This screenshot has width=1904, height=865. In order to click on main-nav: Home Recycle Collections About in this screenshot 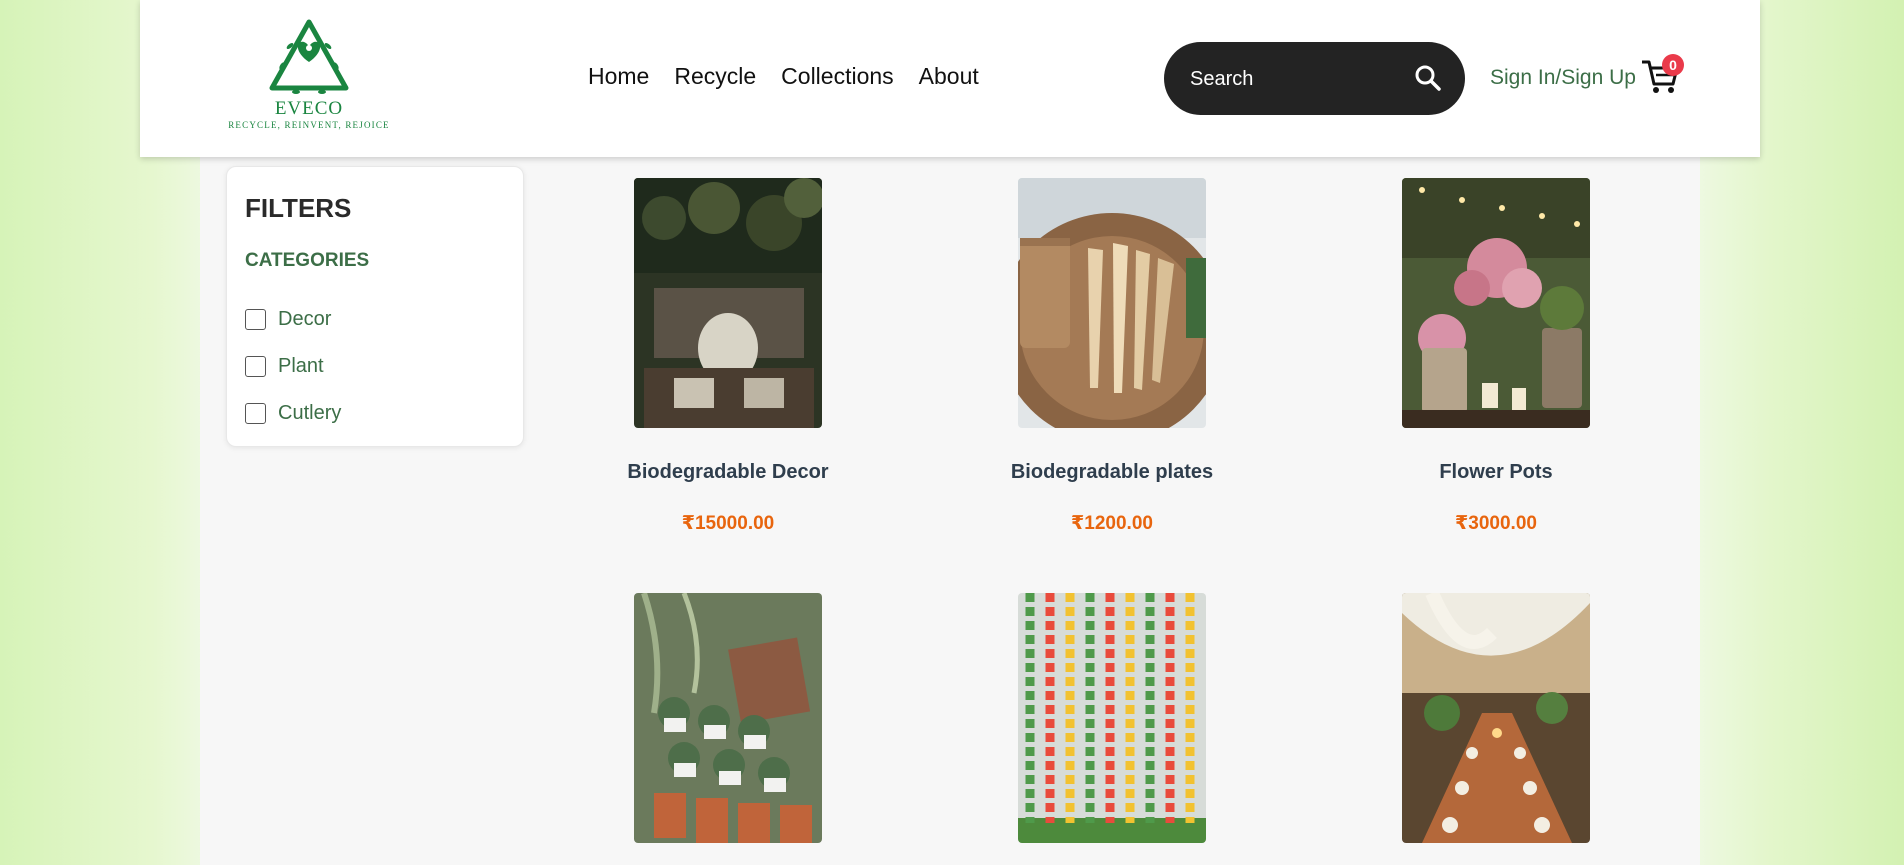, I will do `click(783, 76)`.